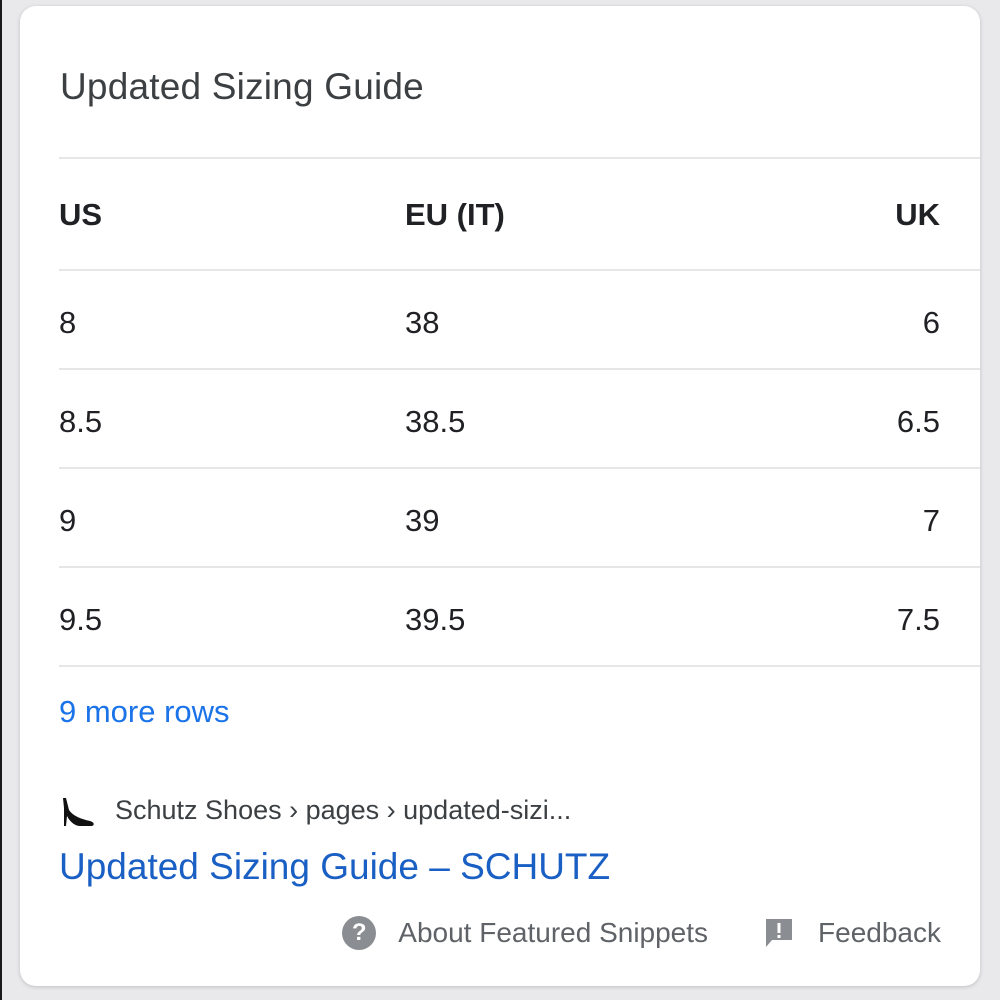  I want to click on question-circle-icon: ?, so click(359, 933).